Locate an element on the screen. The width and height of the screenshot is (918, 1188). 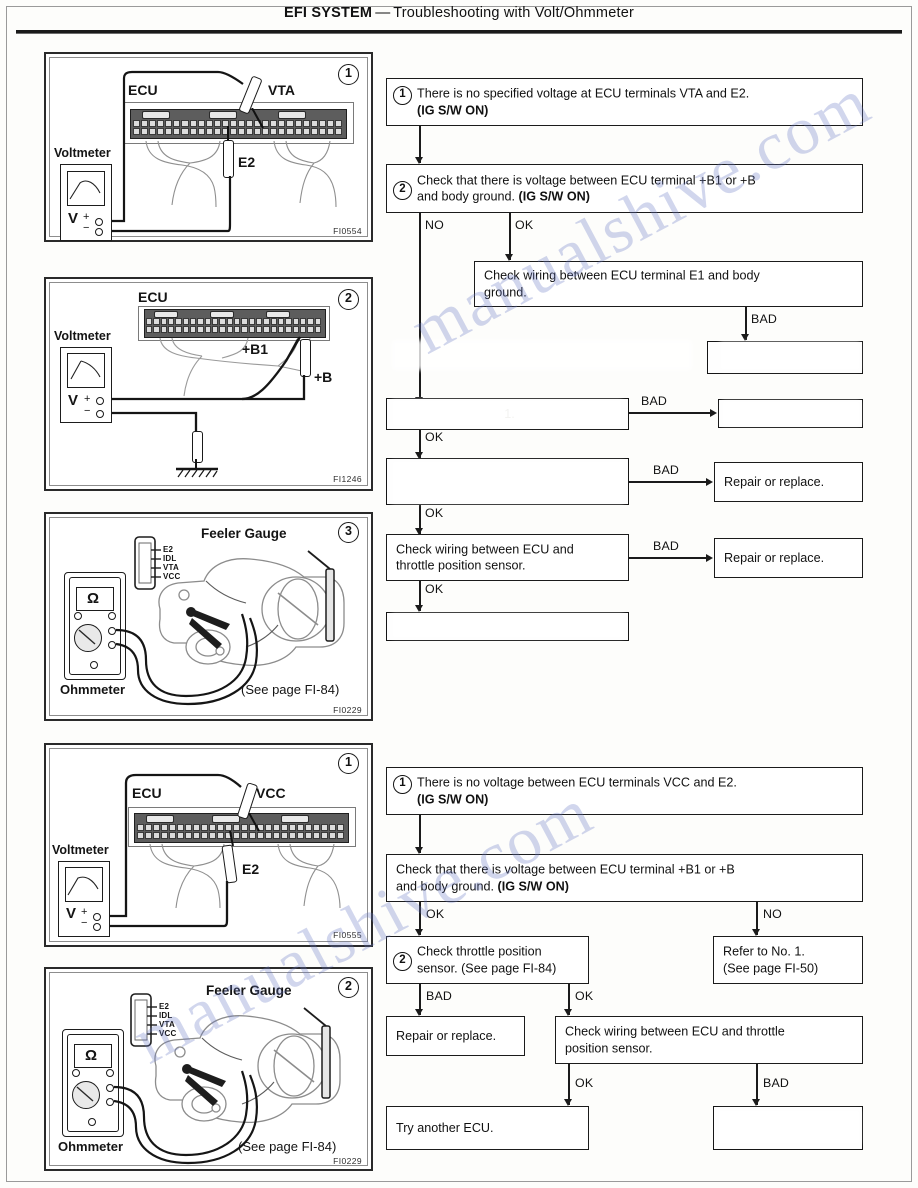
flowchart2-box-try-ecu: Try another ECU. is located at coordinates (487, 1128).